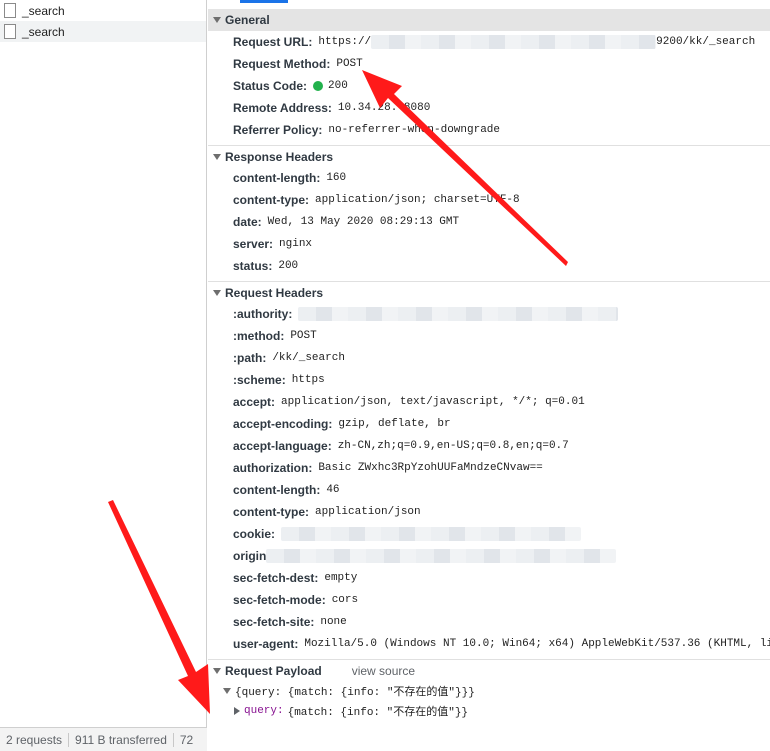  What do you see at coordinates (394, 424) in the screenshot?
I see `header-value: gzip, deflate, br` at bounding box center [394, 424].